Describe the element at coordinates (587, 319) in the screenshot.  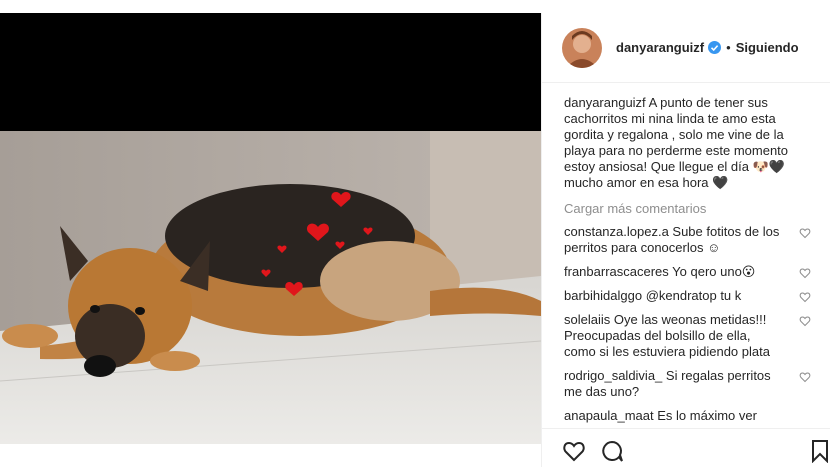
I see `comment-username: solelaiis` at that location.